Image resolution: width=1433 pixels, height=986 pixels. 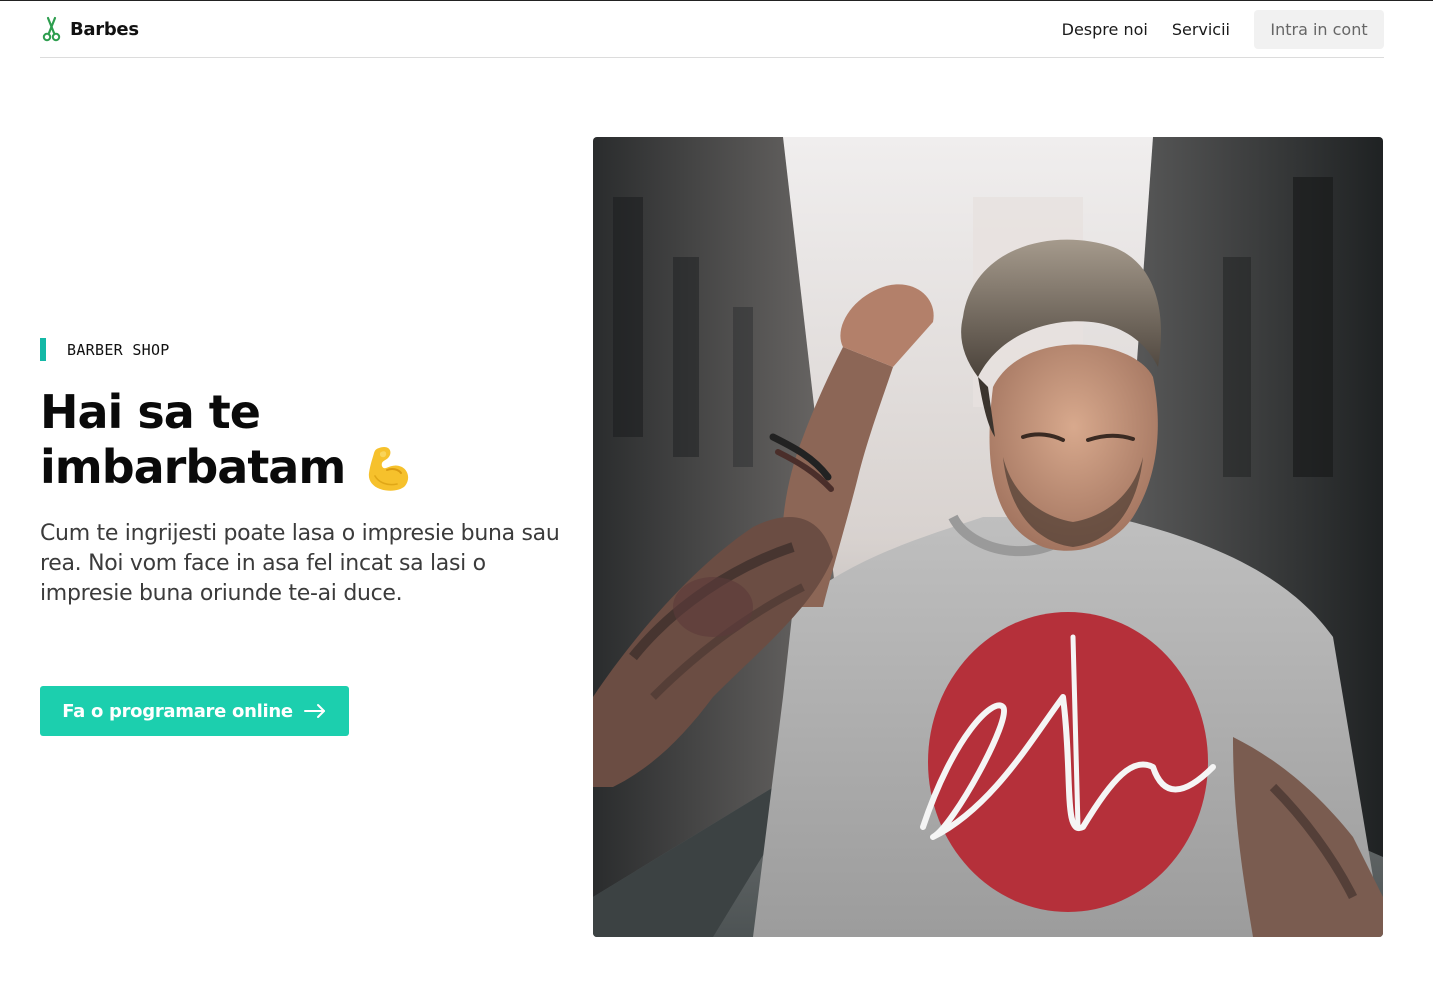 What do you see at coordinates (118, 349) in the screenshot?
I see `eyebrow-label: BARBER SHOP` at bounding box center [118, 349].